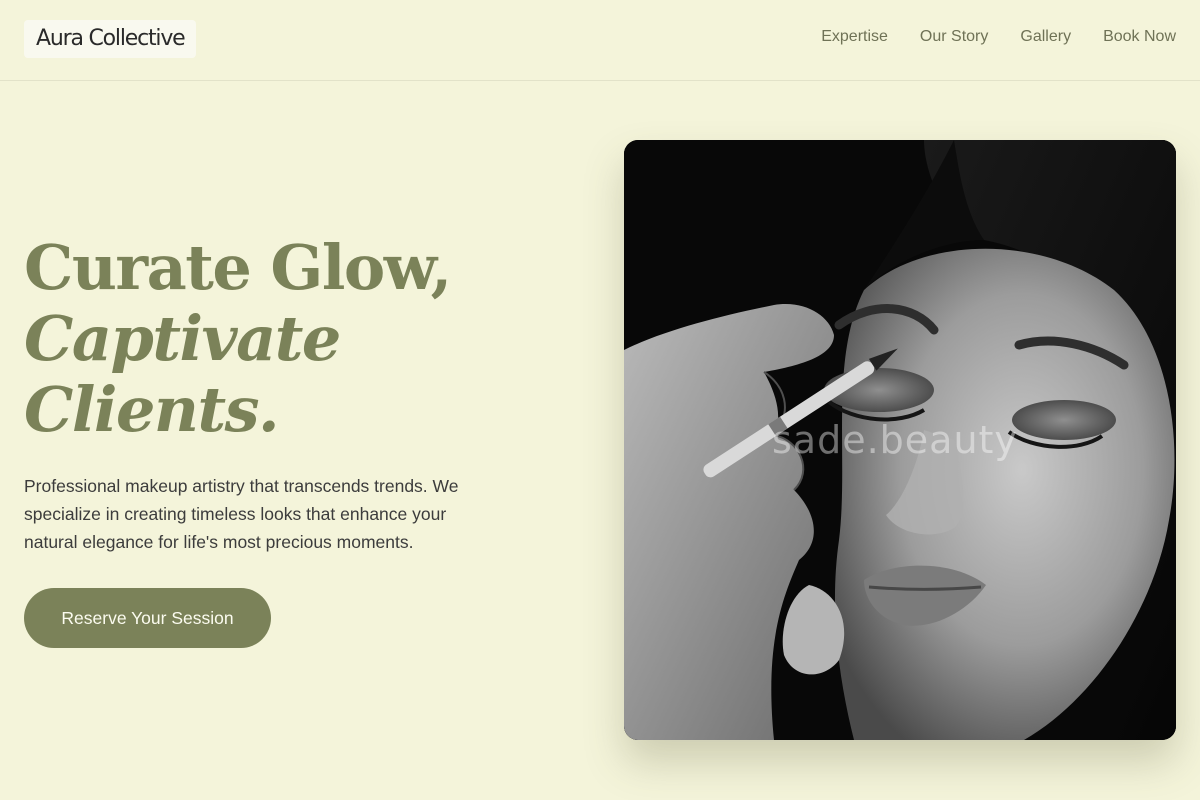 This screenshot has height=800, width=1200. What do you see at coordinates (854, 37) in the screenshot?
I see `nav-link-expertise: Expertise` at bounding box center [854, 37].